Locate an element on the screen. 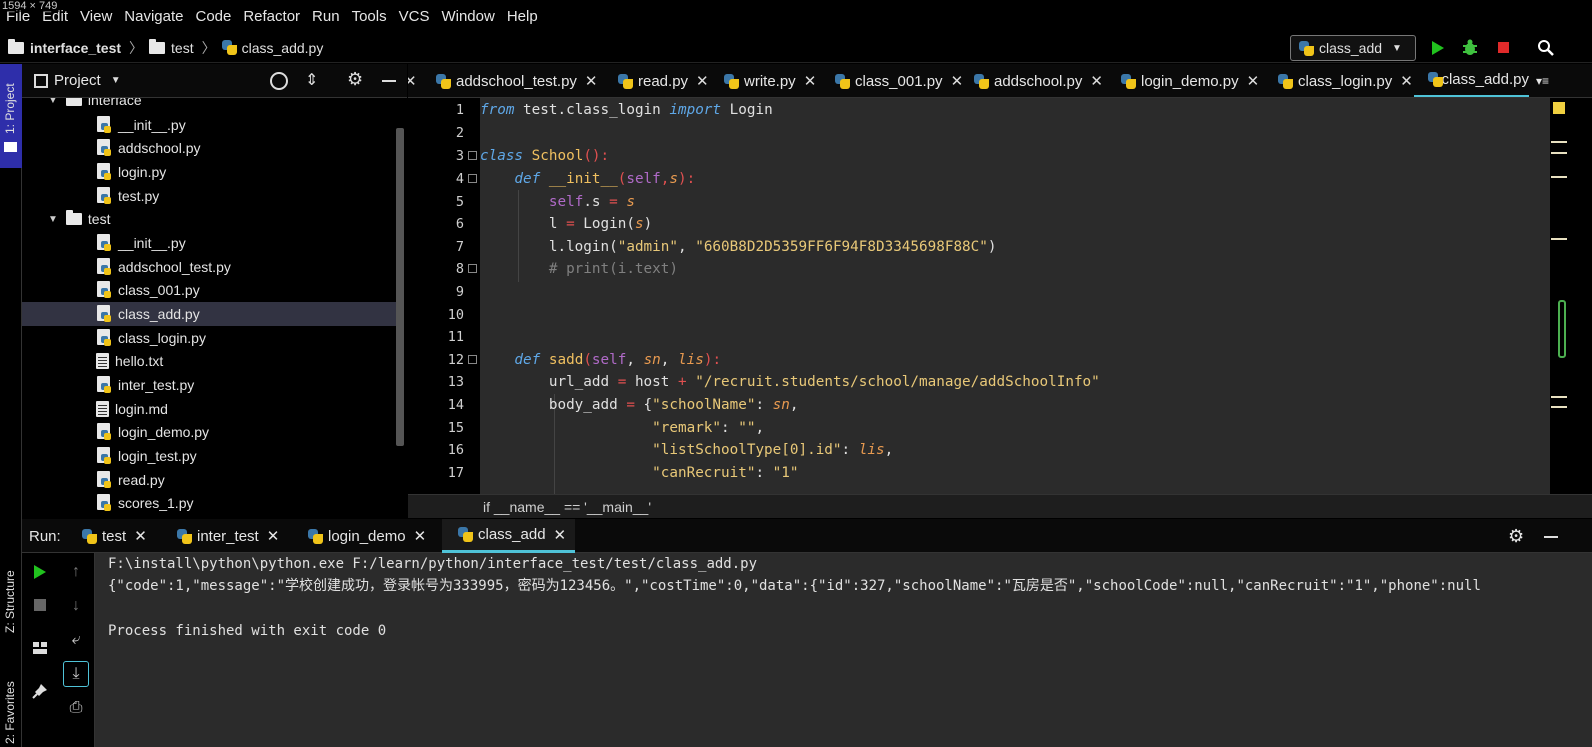  layout-button is located at coordinates (40, 648).